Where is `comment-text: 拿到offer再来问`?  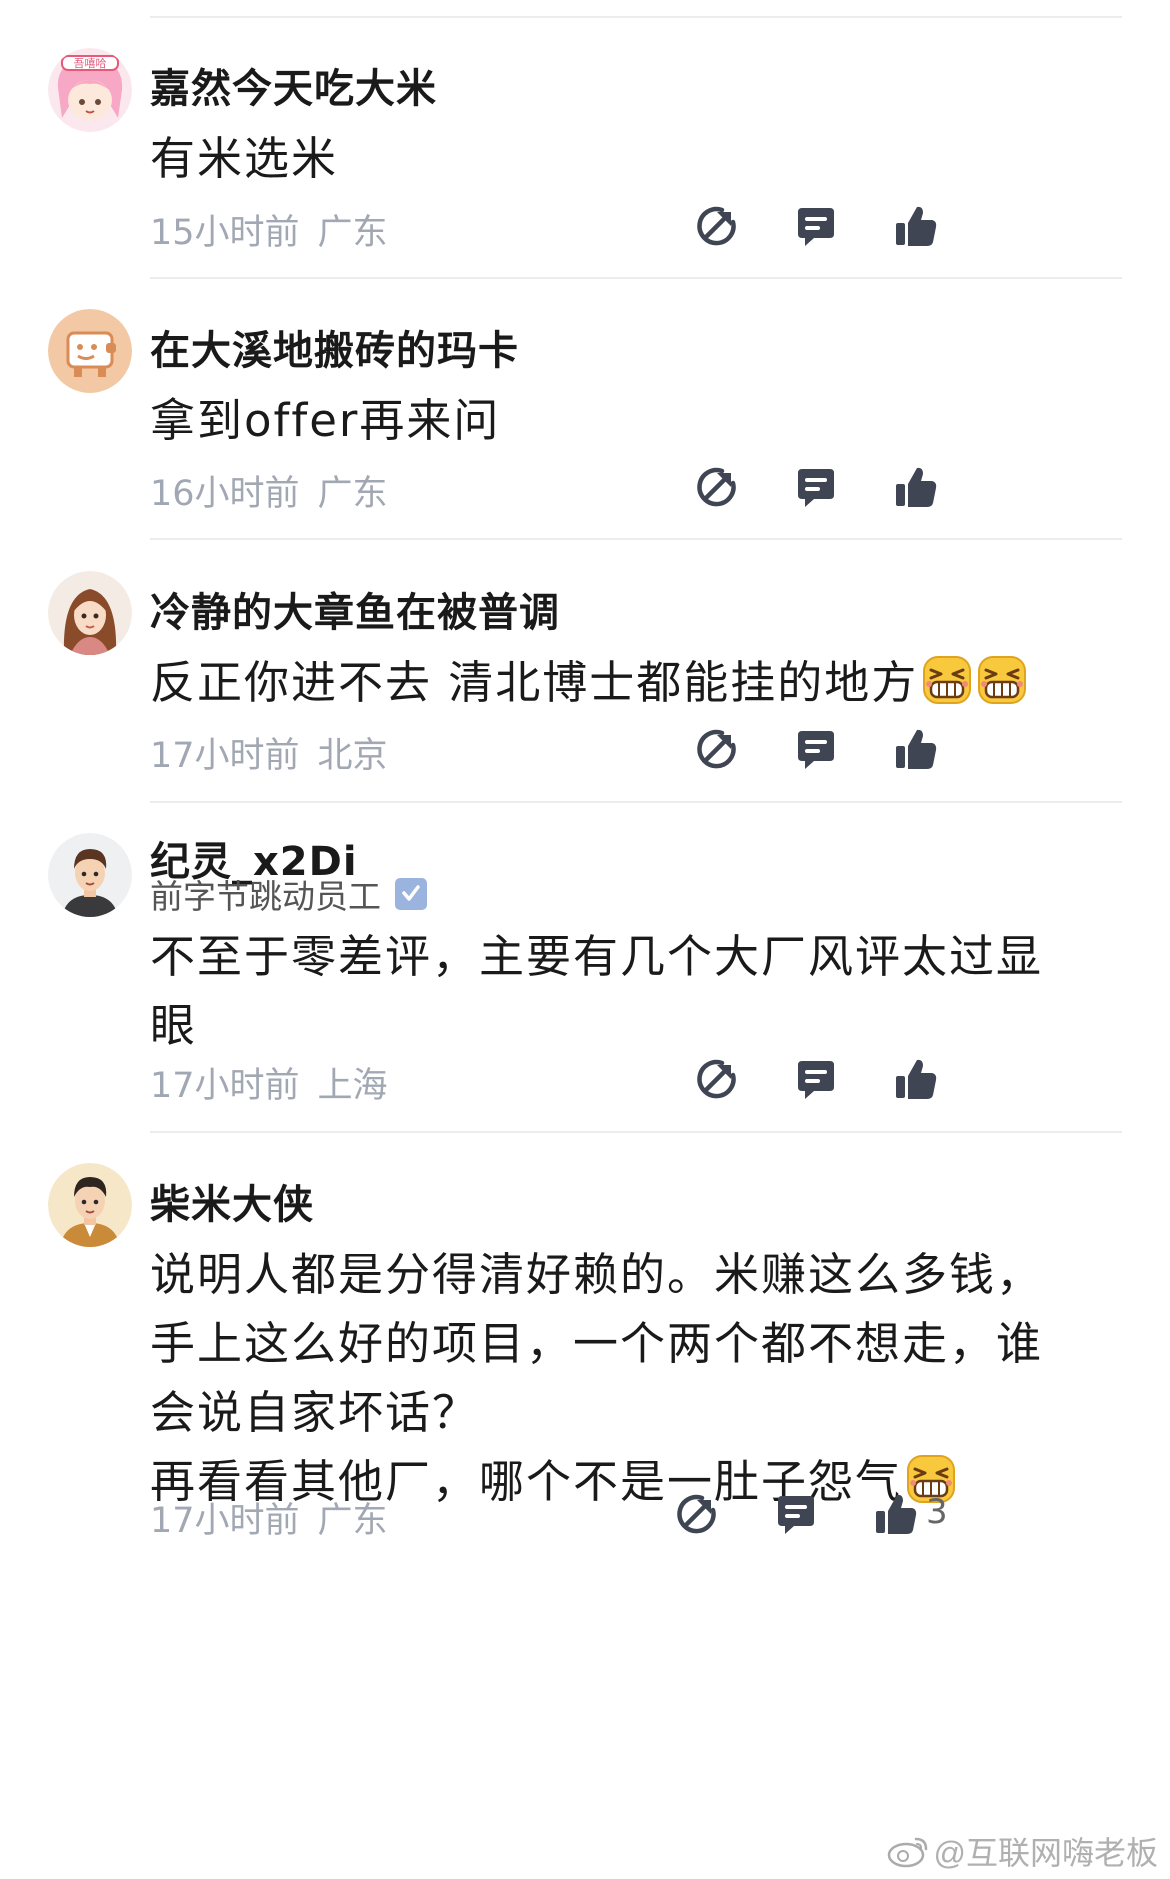
comment-text: 拿到offer再来问 is located at coordinates (630, 420).